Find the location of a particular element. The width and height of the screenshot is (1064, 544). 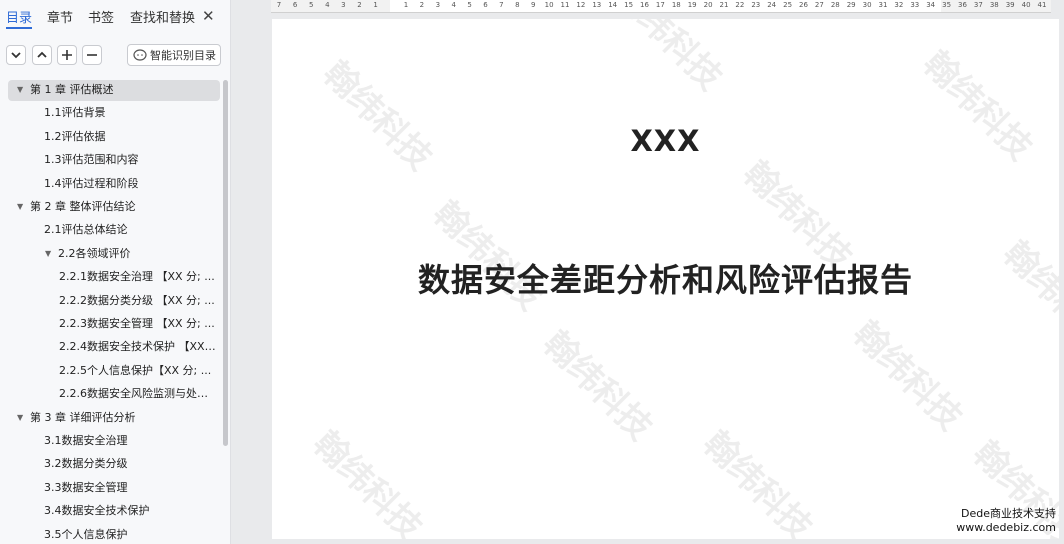

ruler-tick-label: 18 is located at coordinates (676, 5).